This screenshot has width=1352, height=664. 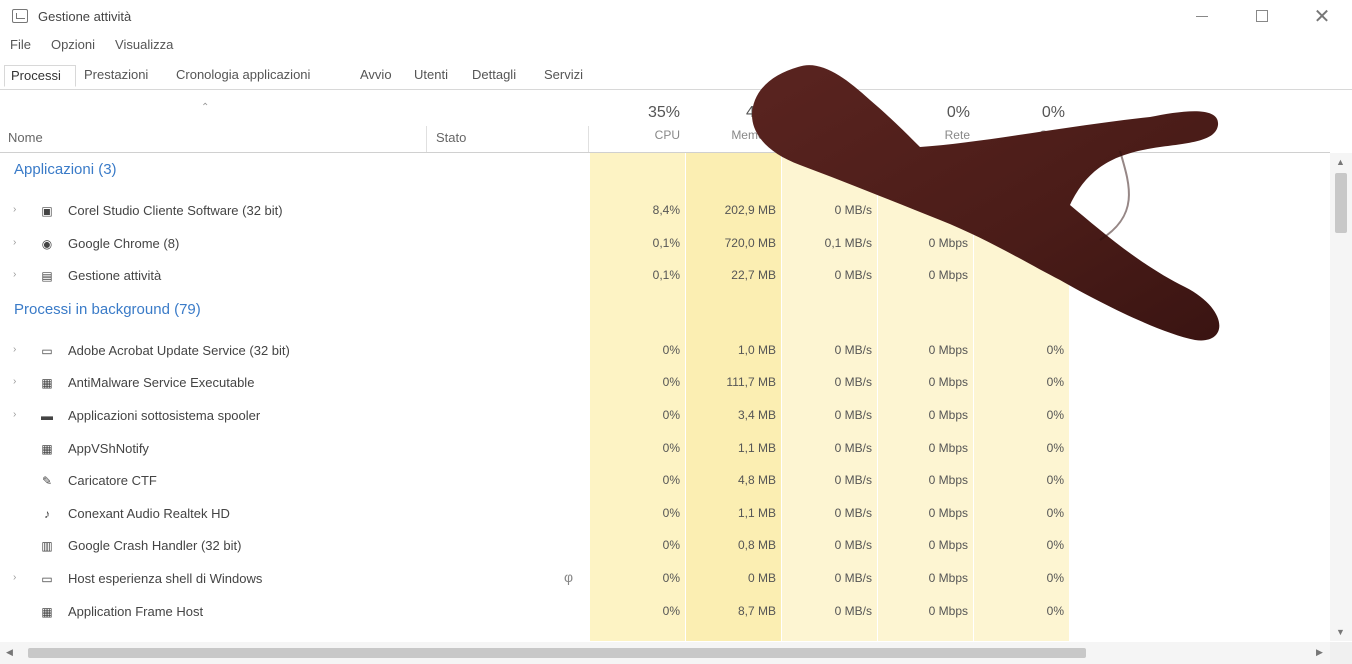 What do you see at coordinates (436, 76) in the screenshot?
I see `tab-users: Utenti` at bounding box center [436, 76].